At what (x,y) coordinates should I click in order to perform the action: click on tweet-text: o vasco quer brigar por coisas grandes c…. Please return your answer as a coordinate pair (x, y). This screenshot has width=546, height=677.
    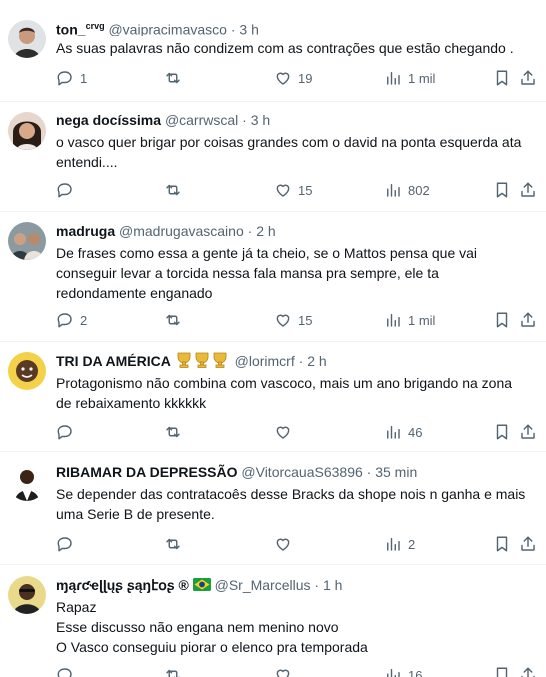
    Looking at the image, I should click on (294, 152).